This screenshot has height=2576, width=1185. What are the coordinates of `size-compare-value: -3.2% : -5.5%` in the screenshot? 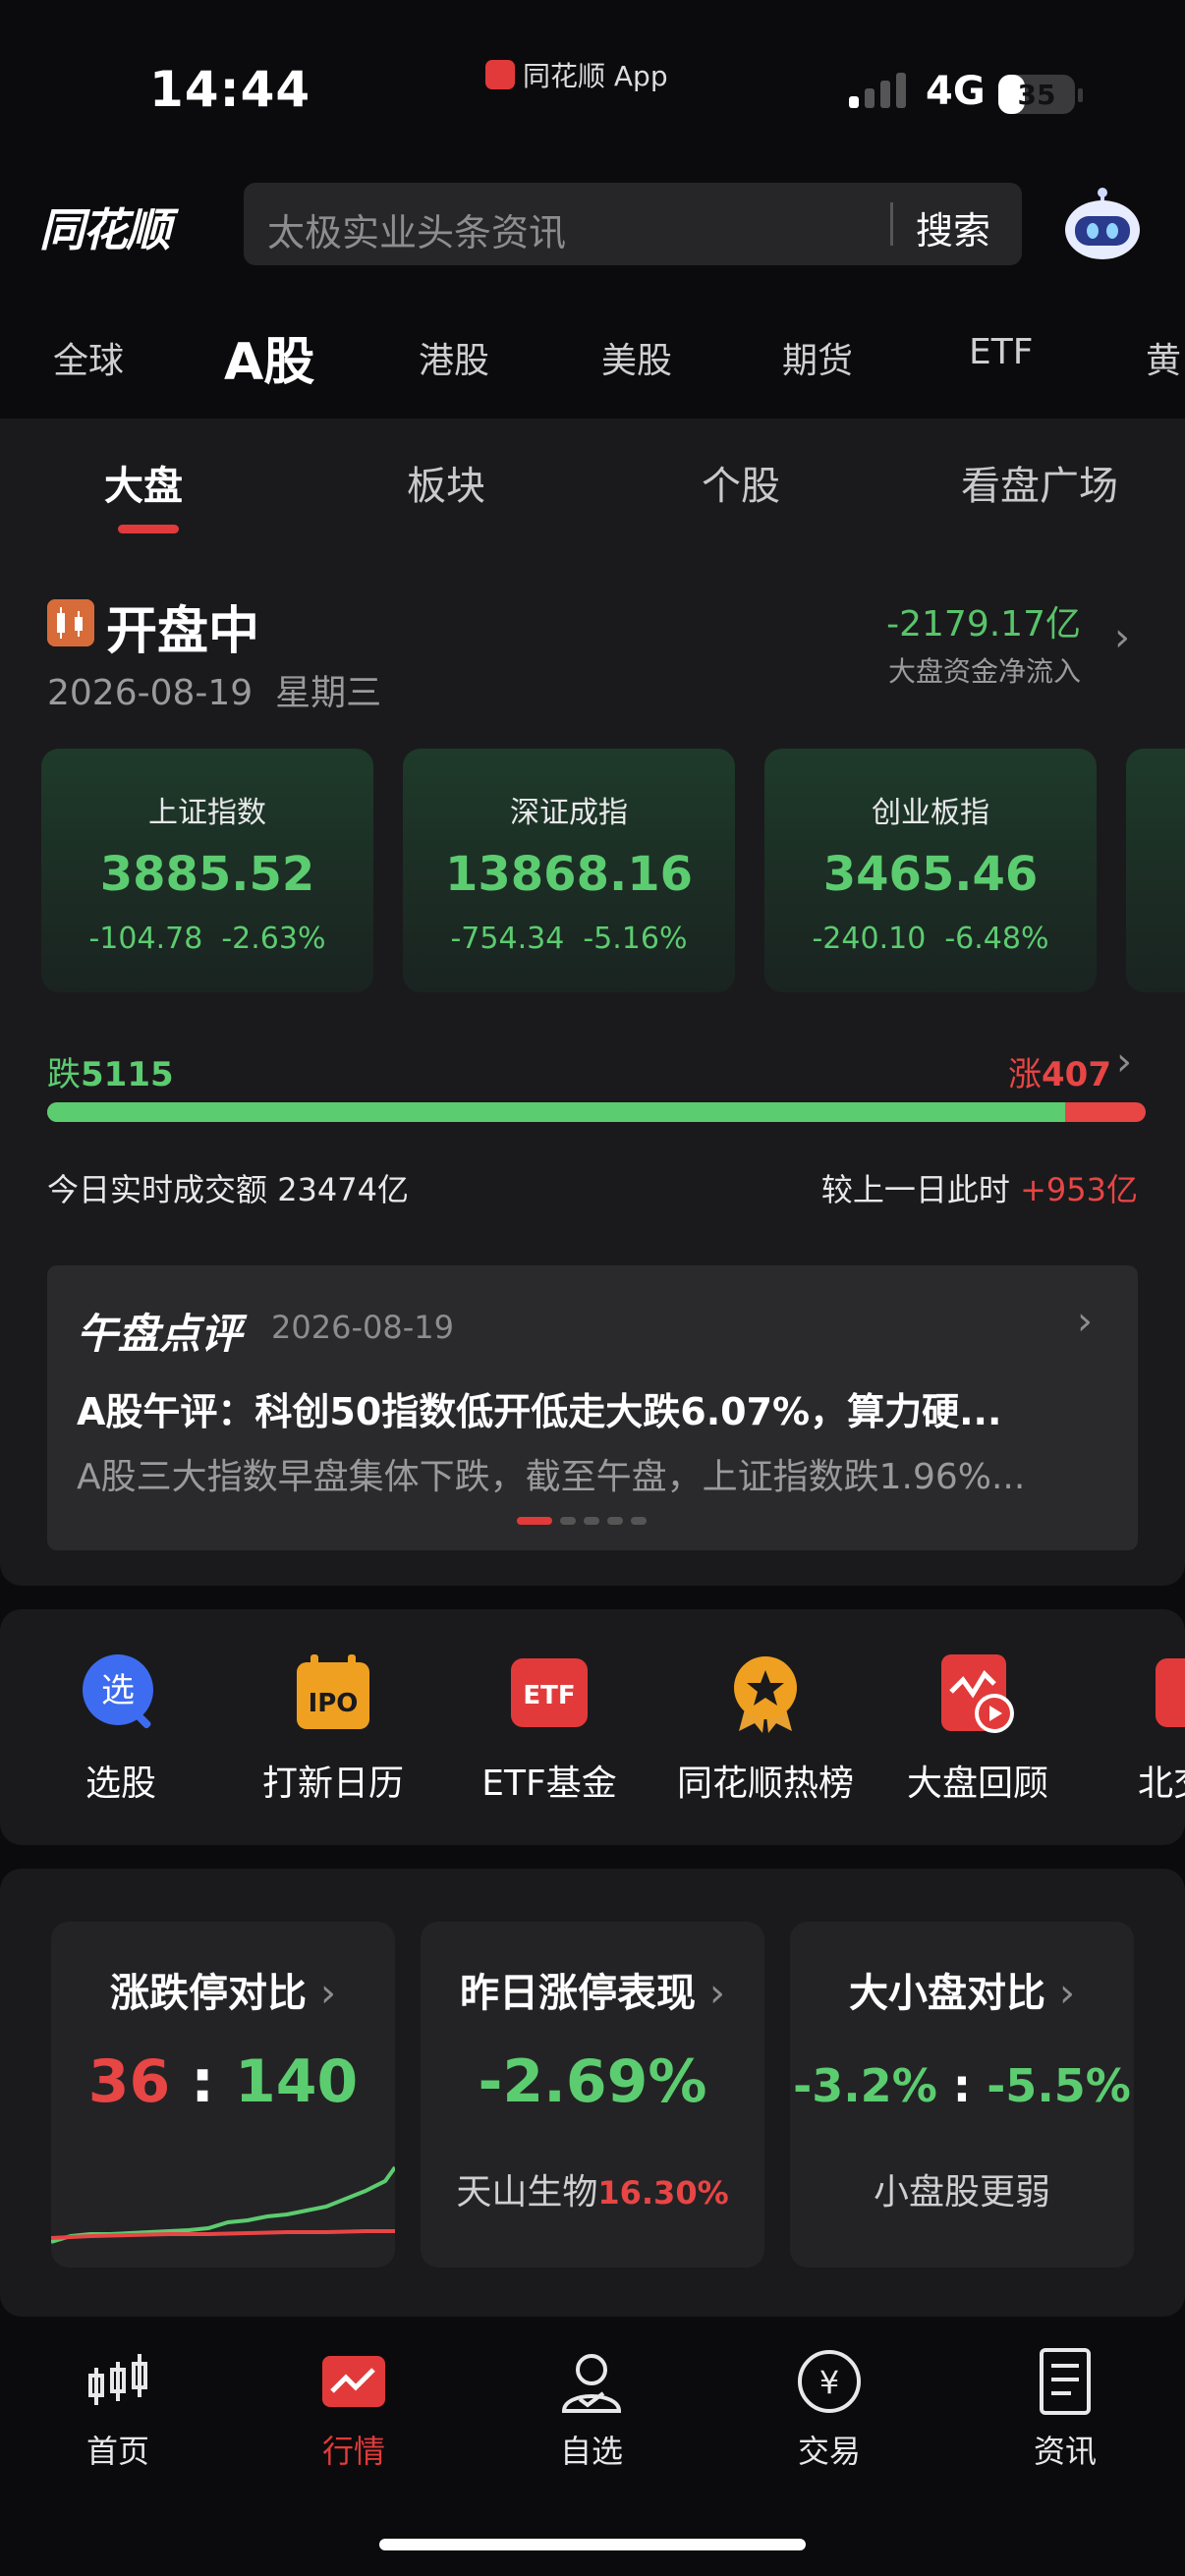 It's located at (962, 2085).